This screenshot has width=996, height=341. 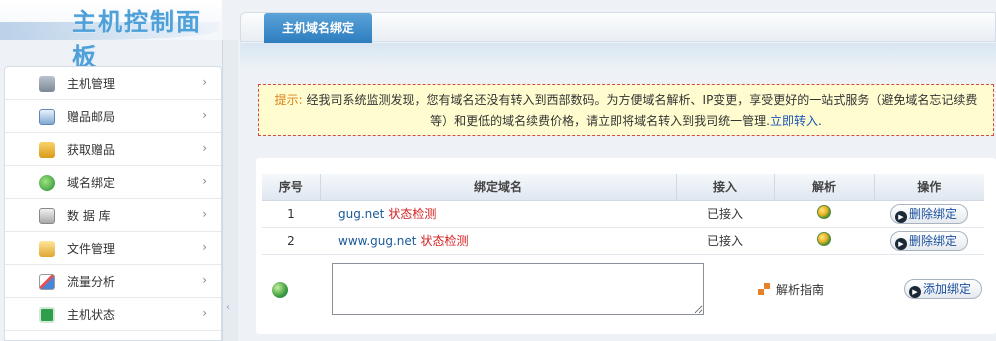 I want to click on sidebar-item-database: 数 据 库 ›, so click(x=113, y=215).